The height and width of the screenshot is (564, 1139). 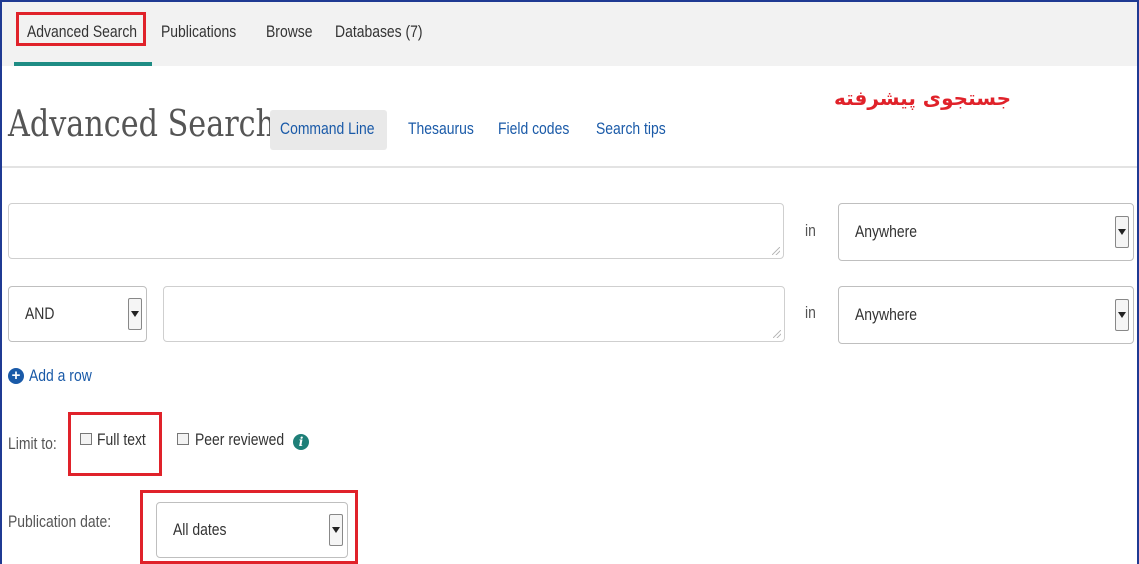 What do you see at coordinates (301, 442) in the screenshot?
I see `info-icon: i` at bounding box center [301, 442].